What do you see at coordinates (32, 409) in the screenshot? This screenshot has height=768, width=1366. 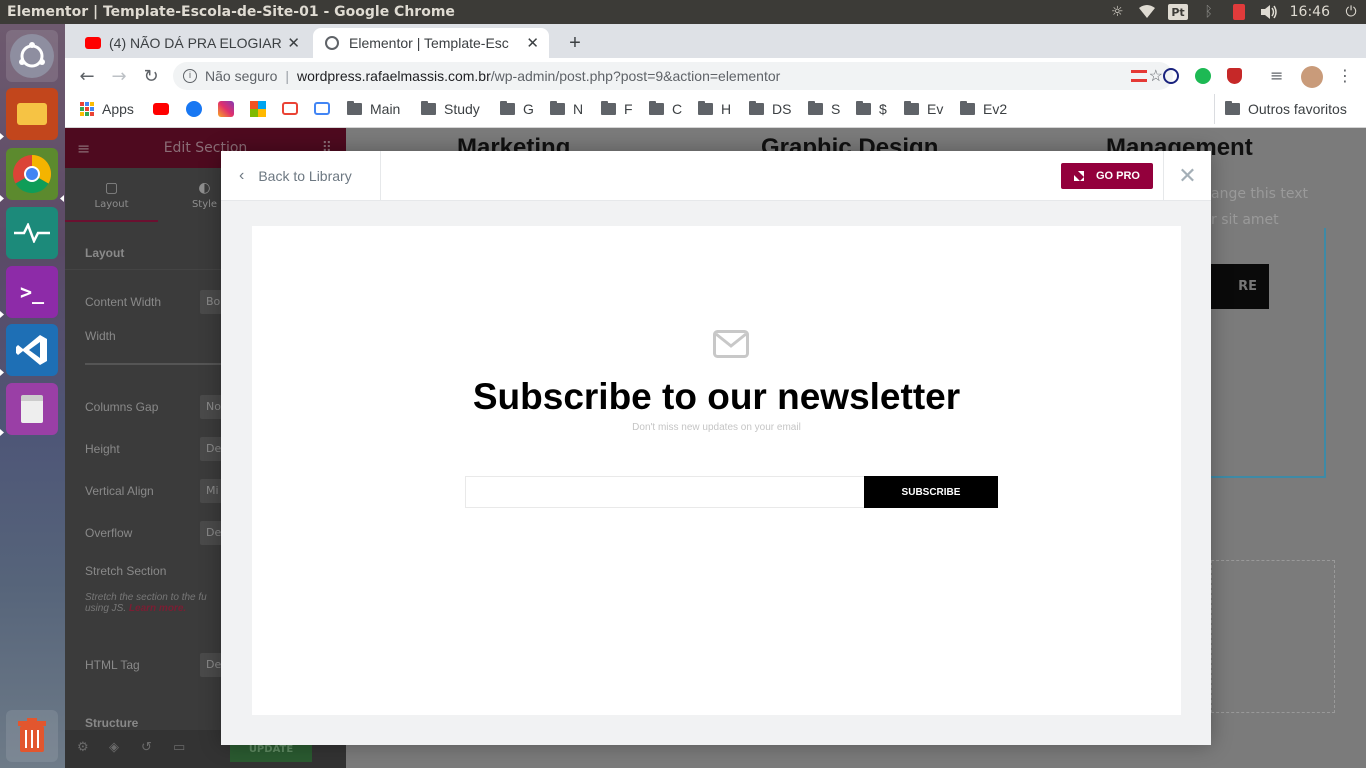 I see `text-editor-launcher-button` at bounding box center [32, 409].